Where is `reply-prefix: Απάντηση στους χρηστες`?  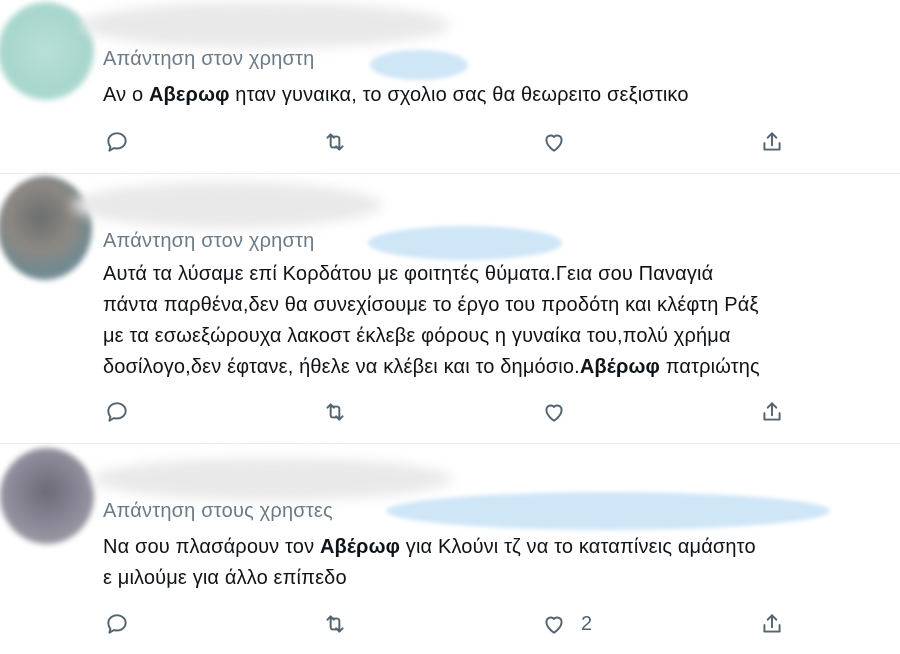 reply-prefix: Απάντηση στους χρηστες is located at coordinates (218, 511).